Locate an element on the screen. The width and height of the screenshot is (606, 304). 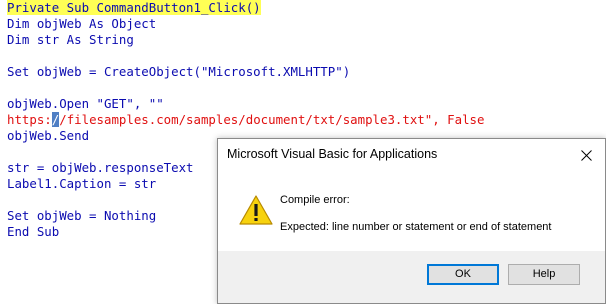
highlighted-line-text: Private Sub CommandButton1_Click() is located at coordinates (134, 7).